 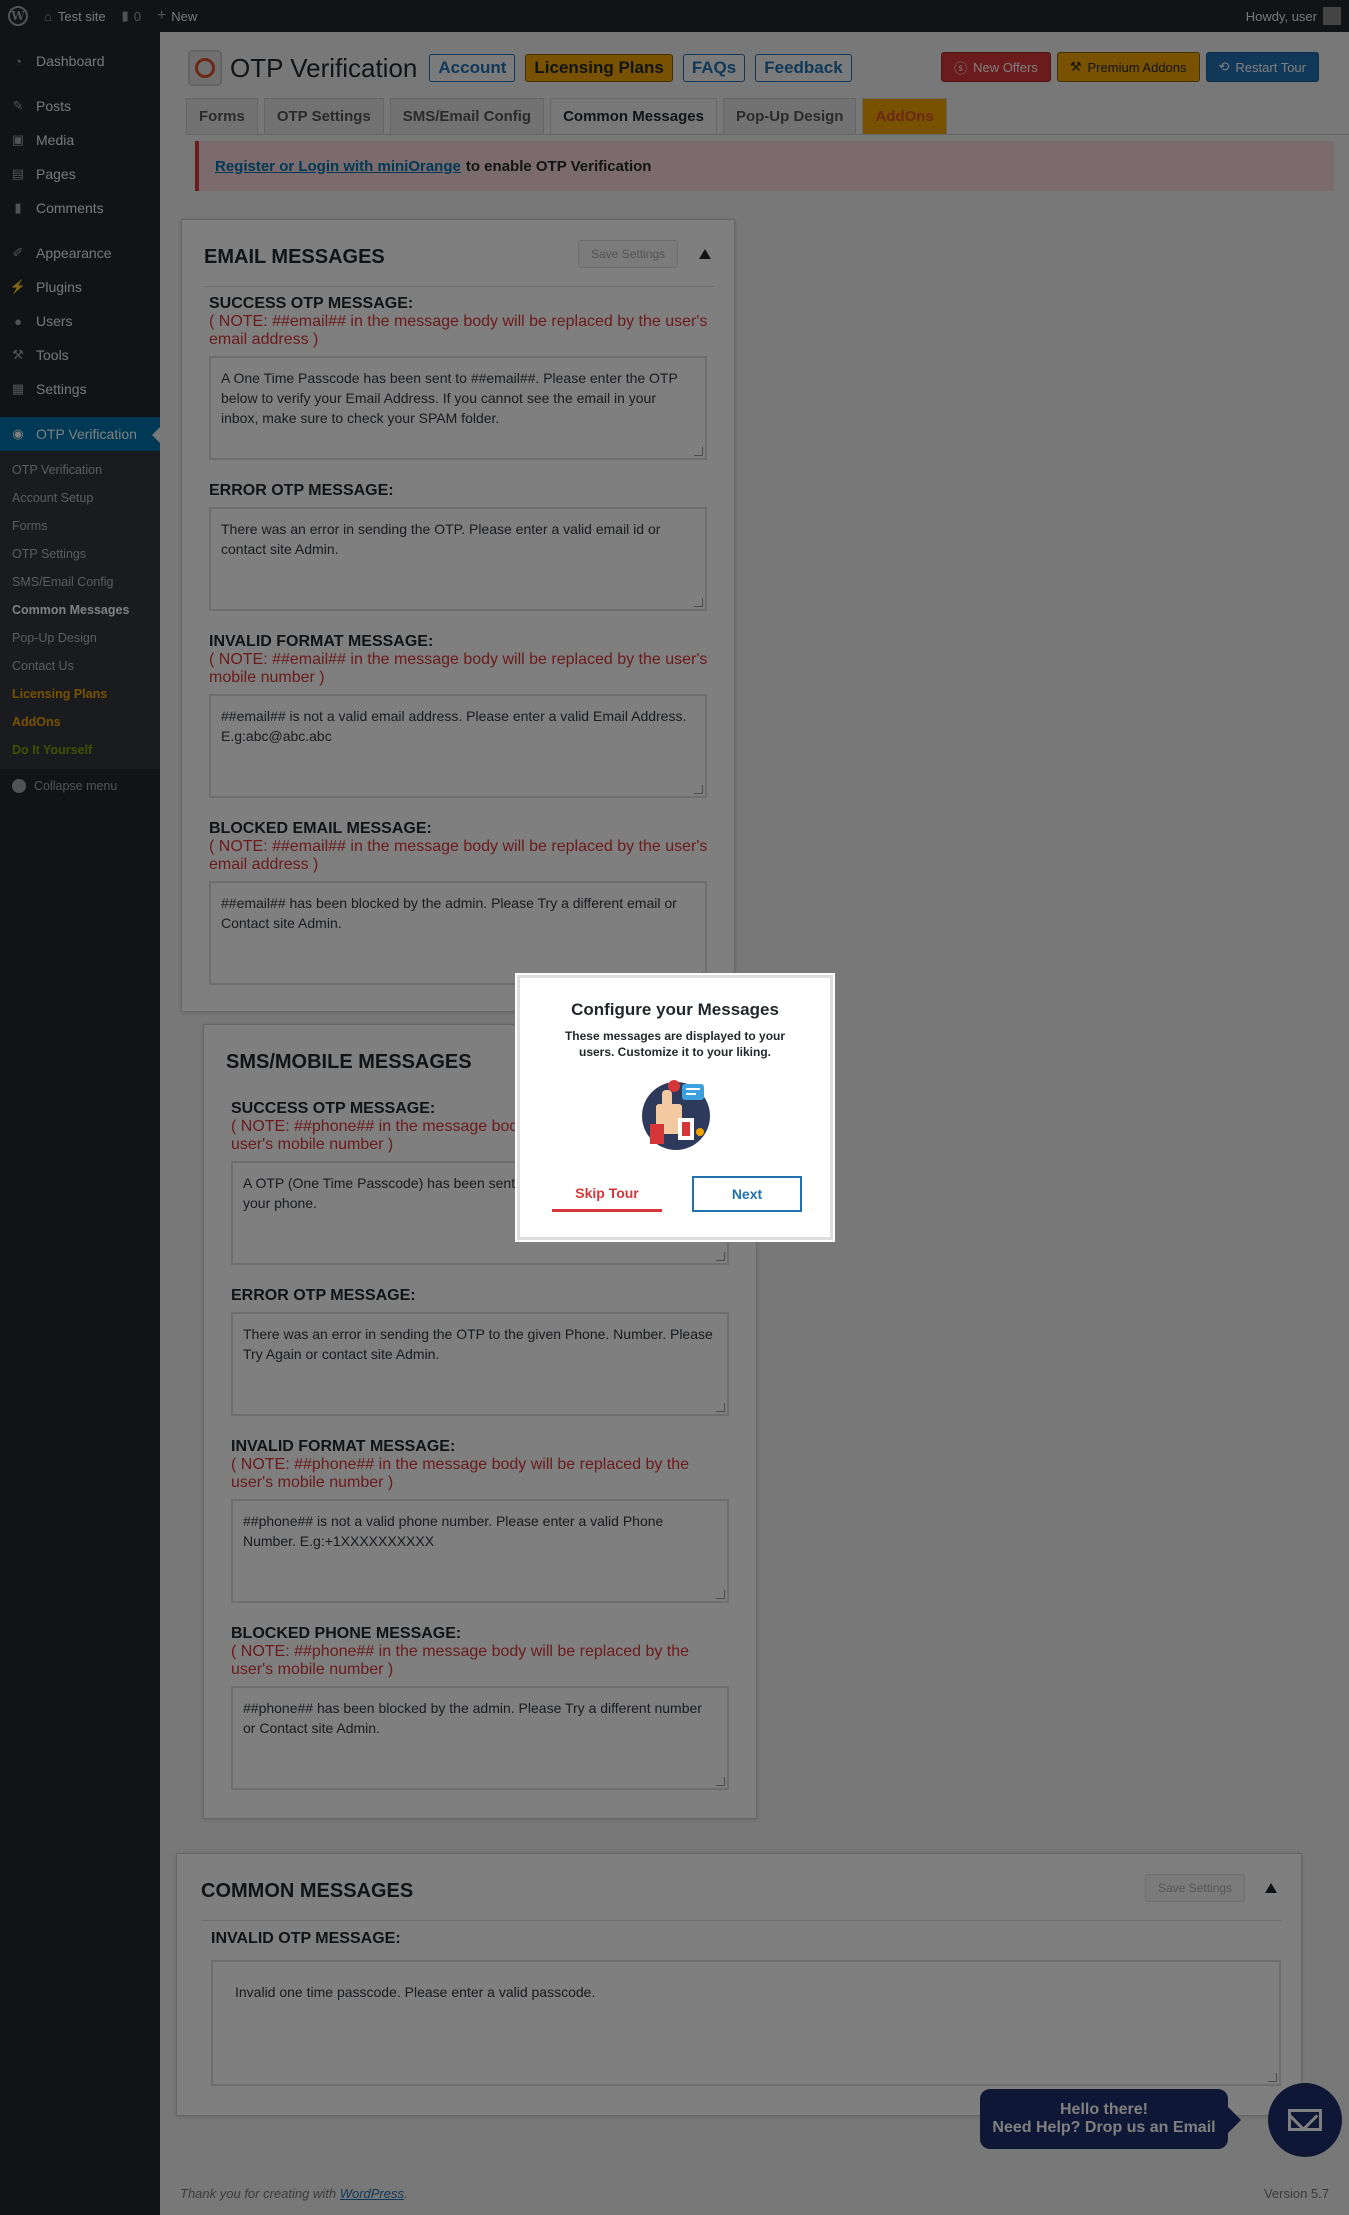 What do you see at coordinates (607, 1194) in the screenshot?
I see `skip-tour-button: Skip Tour` at bounding box center [607, 1194].